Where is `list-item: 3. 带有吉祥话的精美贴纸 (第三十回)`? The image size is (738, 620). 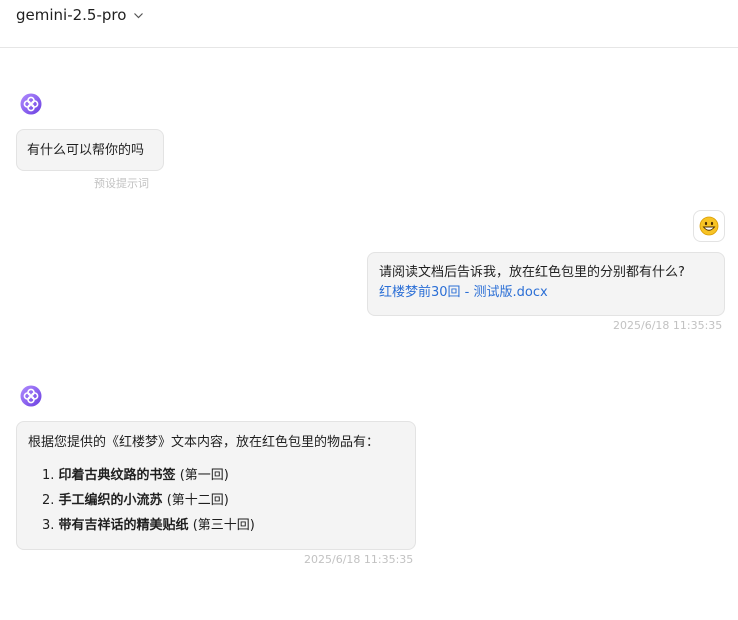 list-item: 3. 带有吉祥话的精美贴纸 (第三十回) is located at coordinates (223, 525).